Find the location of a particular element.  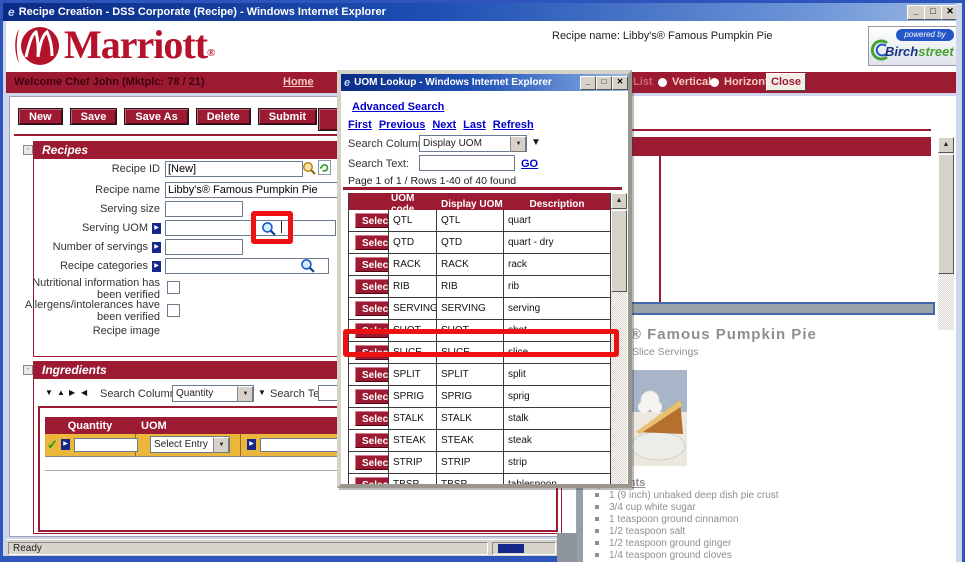

toolbar-button: Save is located at coordinates (93, 116).